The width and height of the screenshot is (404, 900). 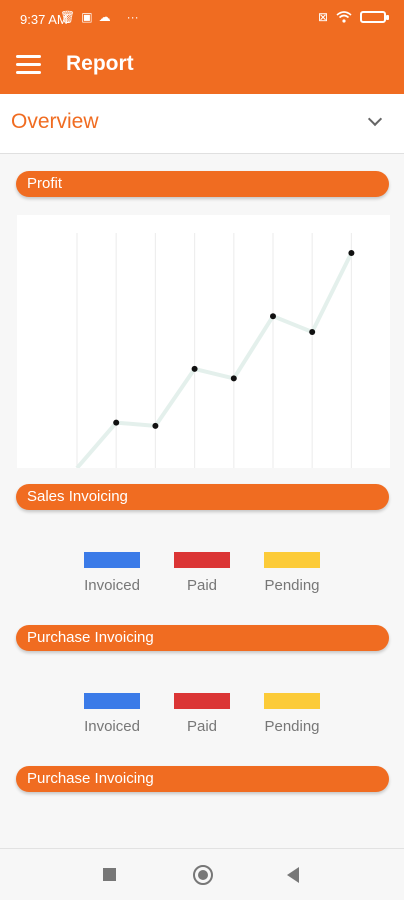 What do you see at coordinates (100, 63) in the screenshot?
I see `page-title: Report` at bounding box center [100, 63].